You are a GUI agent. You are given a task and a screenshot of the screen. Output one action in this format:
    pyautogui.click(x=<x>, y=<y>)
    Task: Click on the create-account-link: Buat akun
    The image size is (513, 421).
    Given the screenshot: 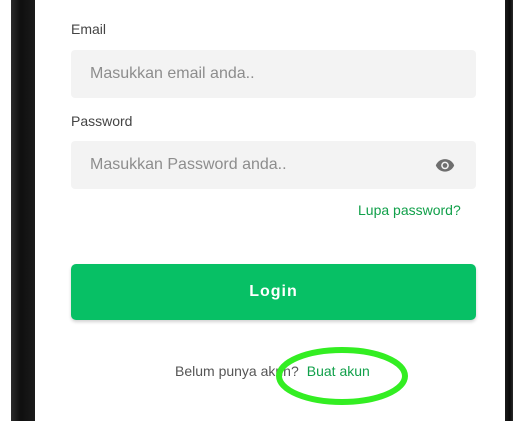 What is the action you would take?
    pyautogui.click(x=338, y=371)
    